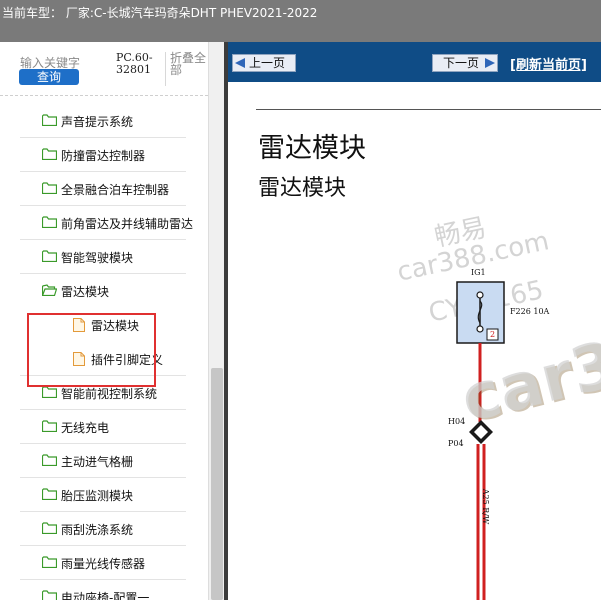 The width and height of the screenshot is (601, 600). What do you see at coordinates (97, 122) in the screenshot?
I see `tree-item-label: 声音提示系统` at bounding box center [97, 122].